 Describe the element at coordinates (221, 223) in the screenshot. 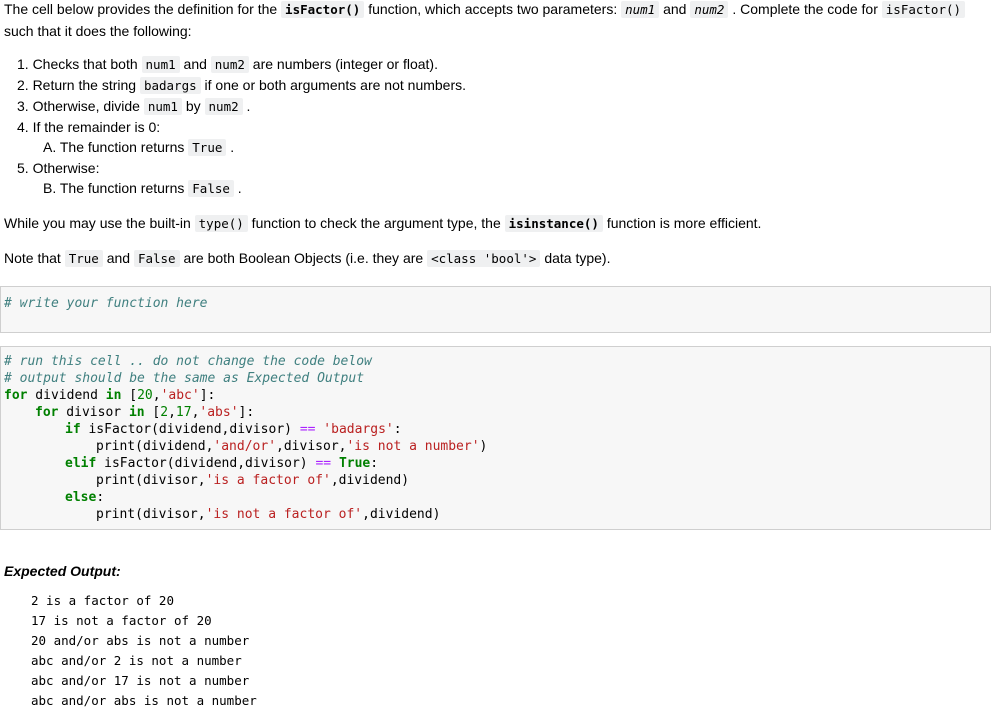

I see `code-type: type()` at that location.